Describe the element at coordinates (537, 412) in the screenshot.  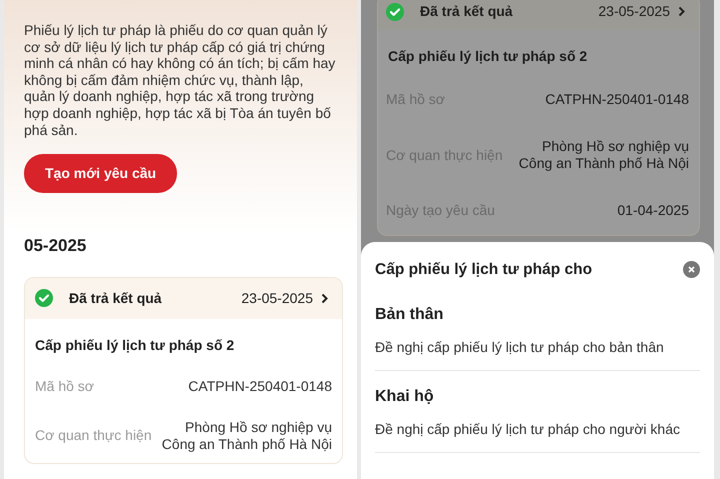
I see `sheet-option: Khai hộ Đề nghị cấp phiếu lý lịch tư pháp cho người khác` at that location.